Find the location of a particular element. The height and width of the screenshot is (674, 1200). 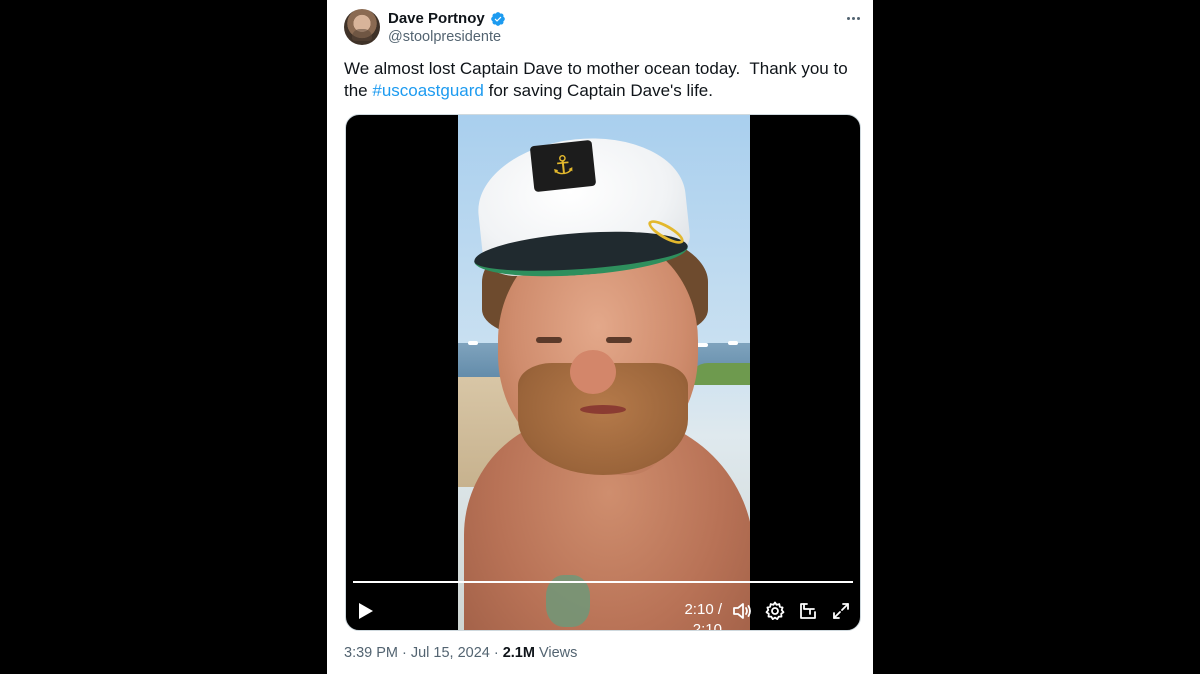

author-avatar is located at coordinates (362, 27).